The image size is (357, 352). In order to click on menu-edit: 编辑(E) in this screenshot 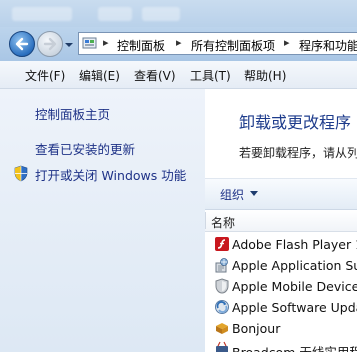, I will do `click(99, 75)`.